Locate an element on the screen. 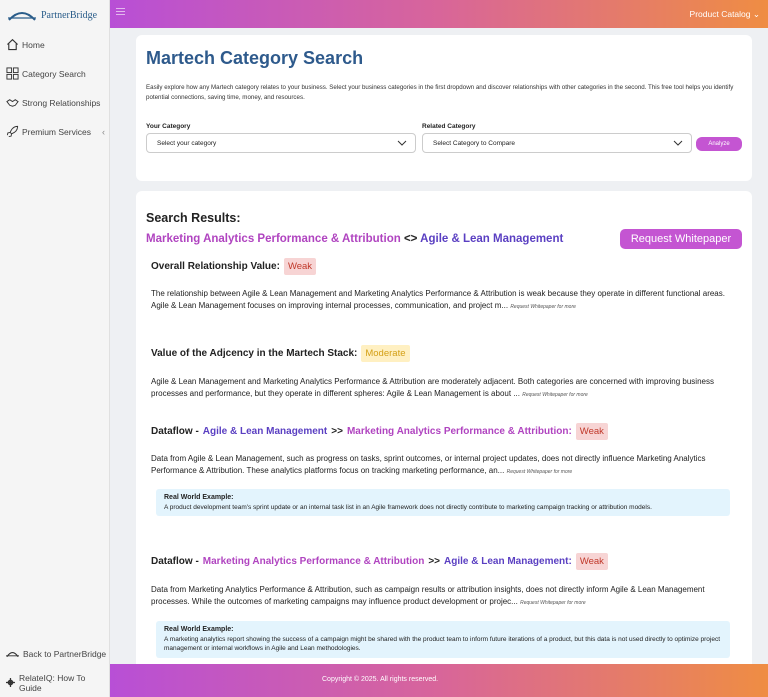  logo: PartnerBridge is located at coordinates (54, 15).